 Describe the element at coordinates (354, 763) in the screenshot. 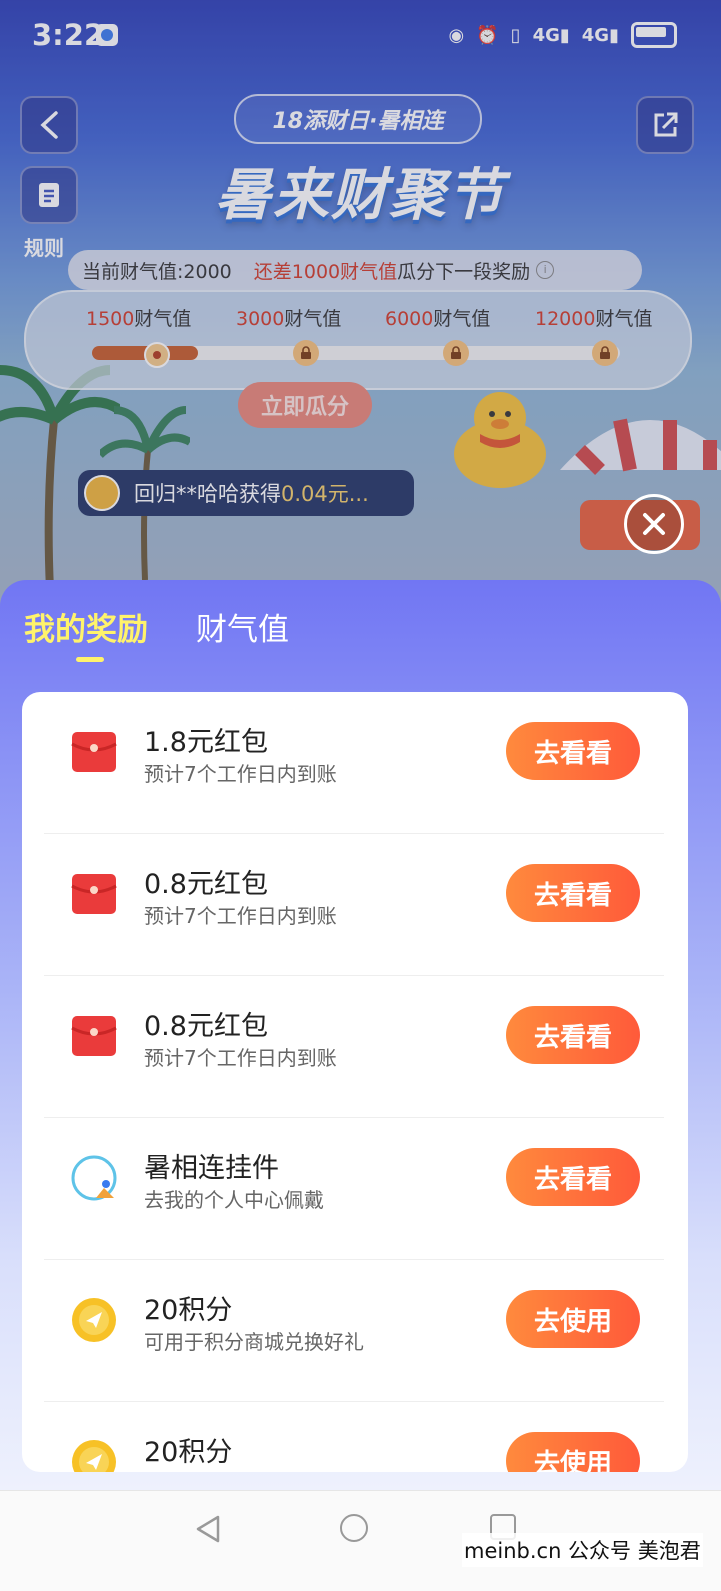

I see `list-item: 1.8元红包 预计7个工作日内到账 去看看` at that location.